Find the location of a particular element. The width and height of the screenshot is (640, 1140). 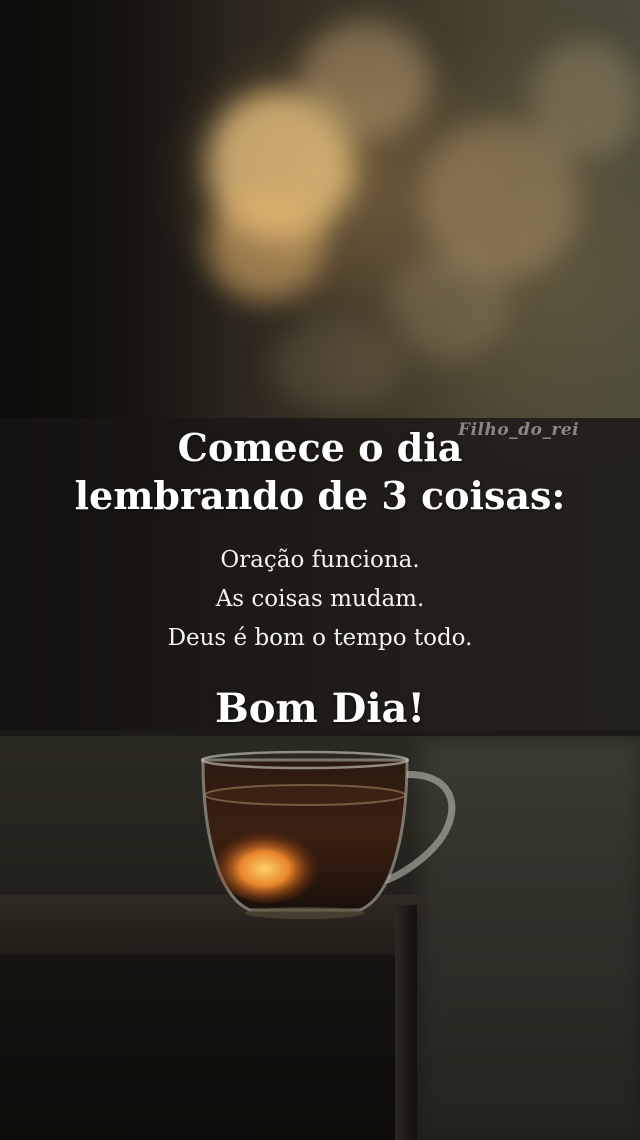

tea-cup-illustration is located at coordinates (328, 834).